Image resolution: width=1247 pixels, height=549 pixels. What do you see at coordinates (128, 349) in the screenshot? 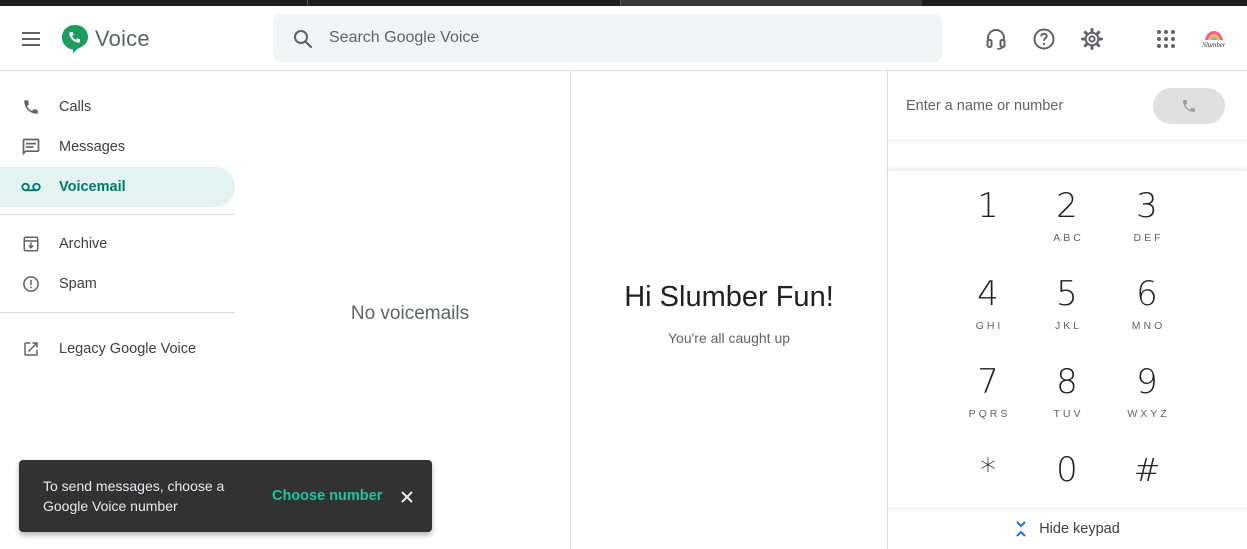
I see `sidebar-item-label: Legacy Google Voice` at bounding box center [128, 349].